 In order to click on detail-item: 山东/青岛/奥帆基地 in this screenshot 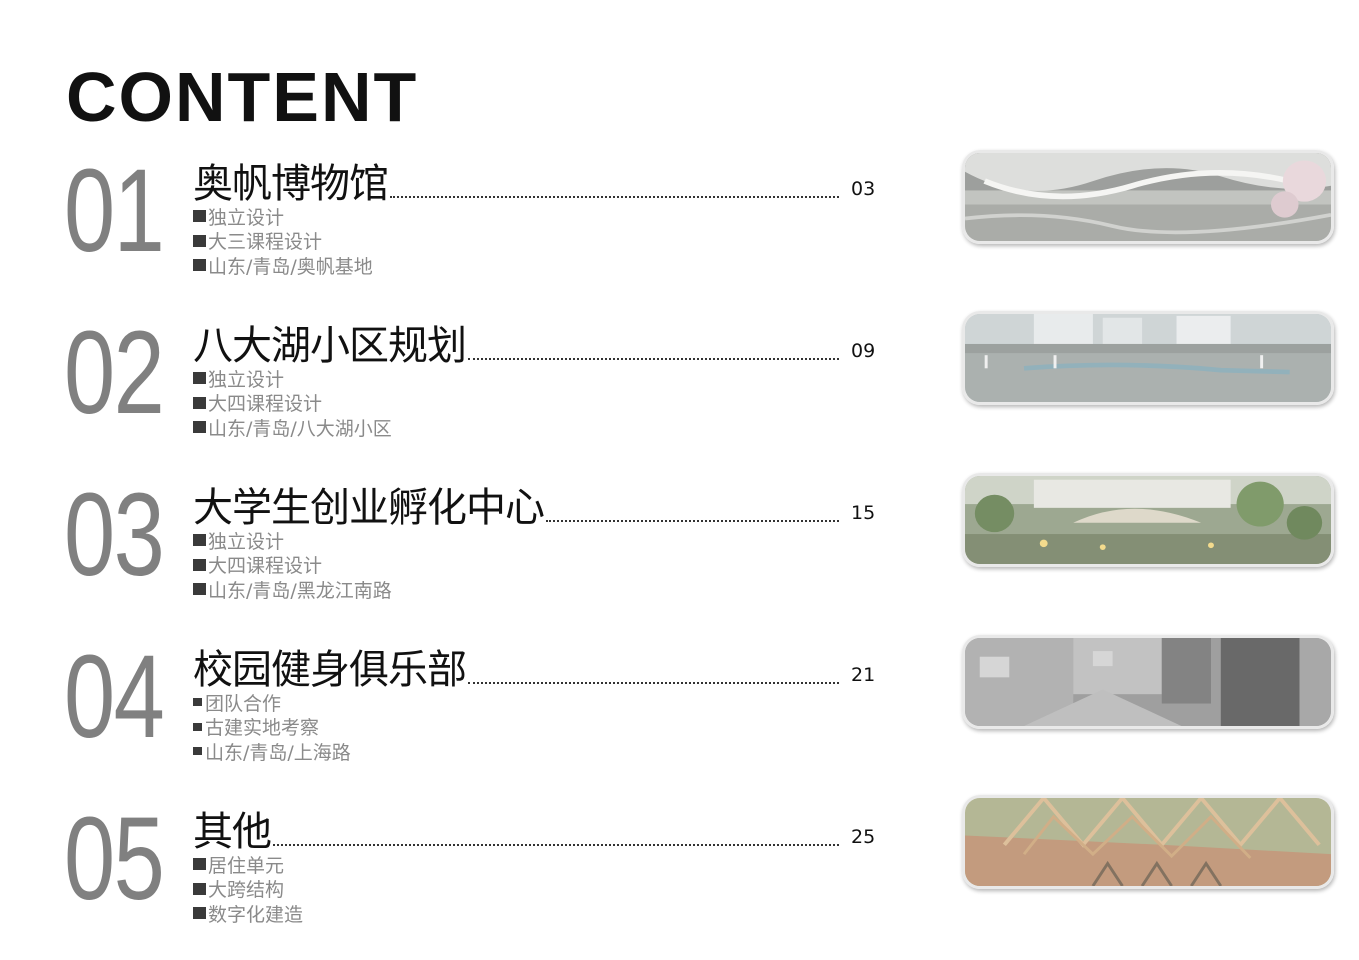, I will do `click(283, 265)`.